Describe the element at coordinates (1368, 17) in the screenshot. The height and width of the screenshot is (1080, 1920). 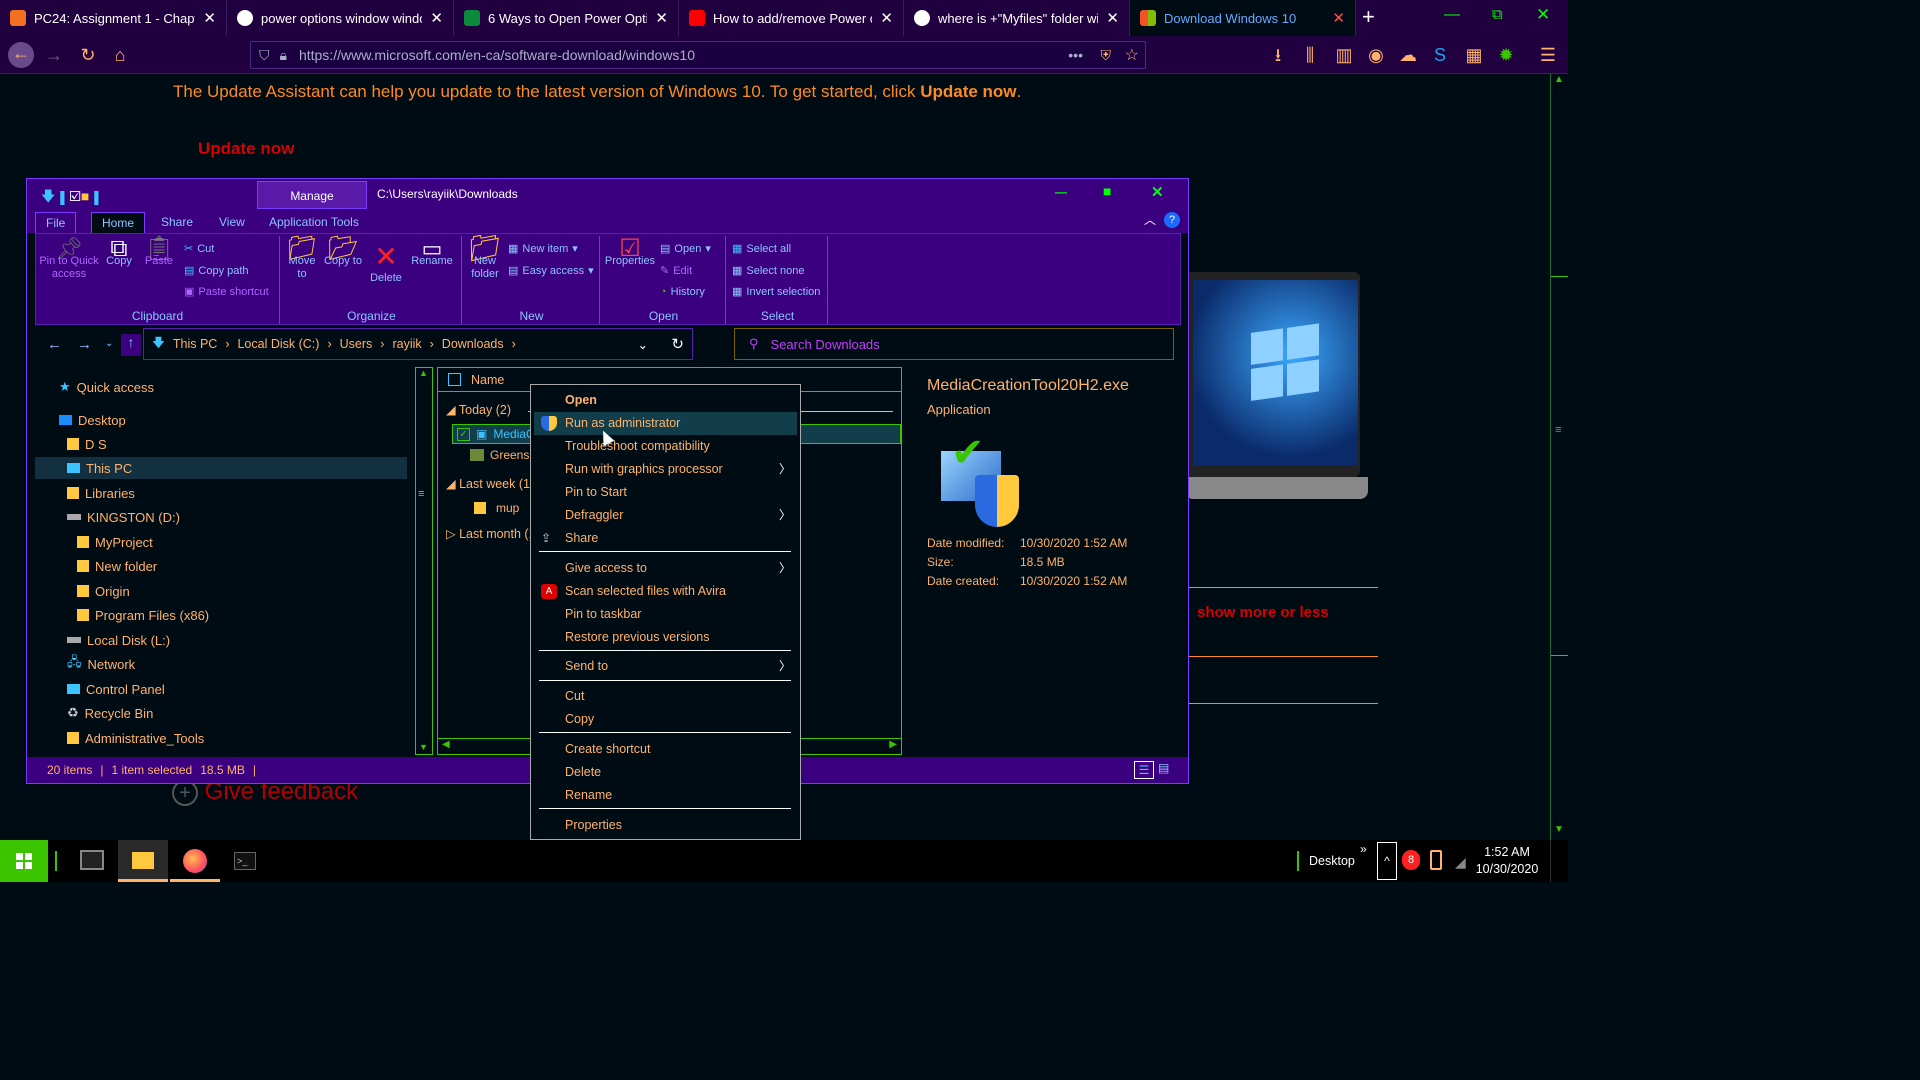
I see `new-tab-button: +` at that location.